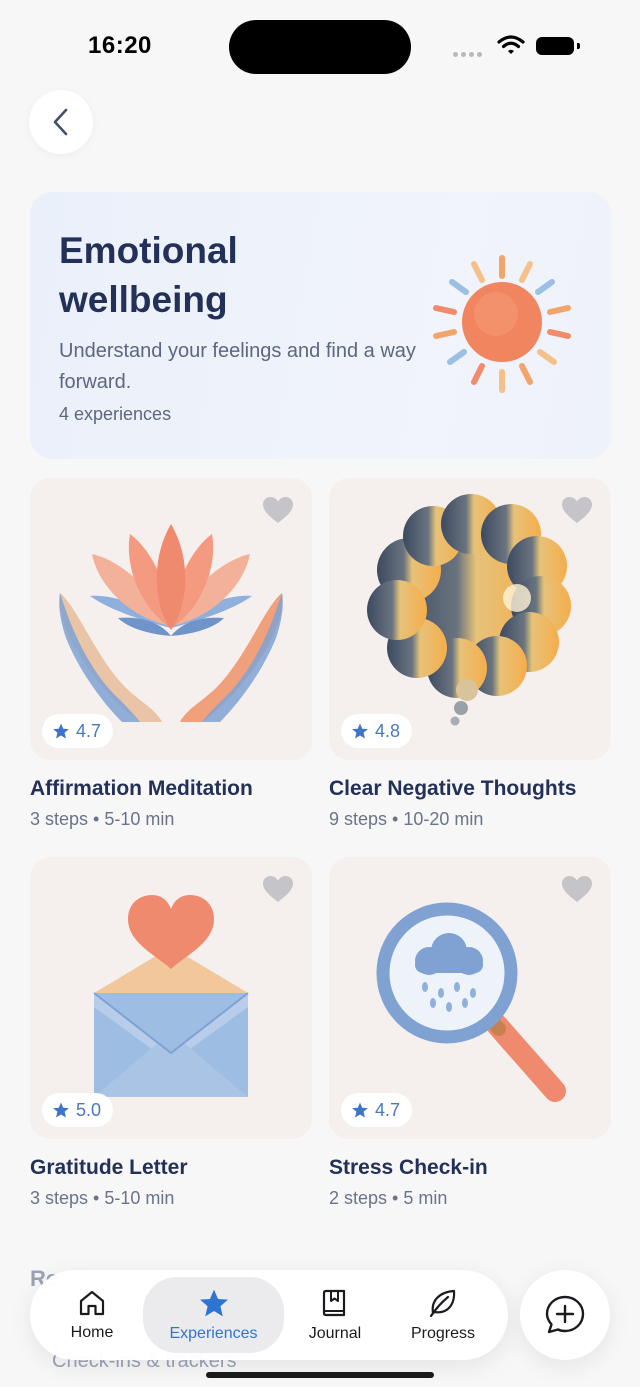 This screenshot has width=640, height=1387. What do you see at coordinates (334, 1303) in the screenshot?
I see `book-bookmark-icon` at bounding box center [334, 1303].